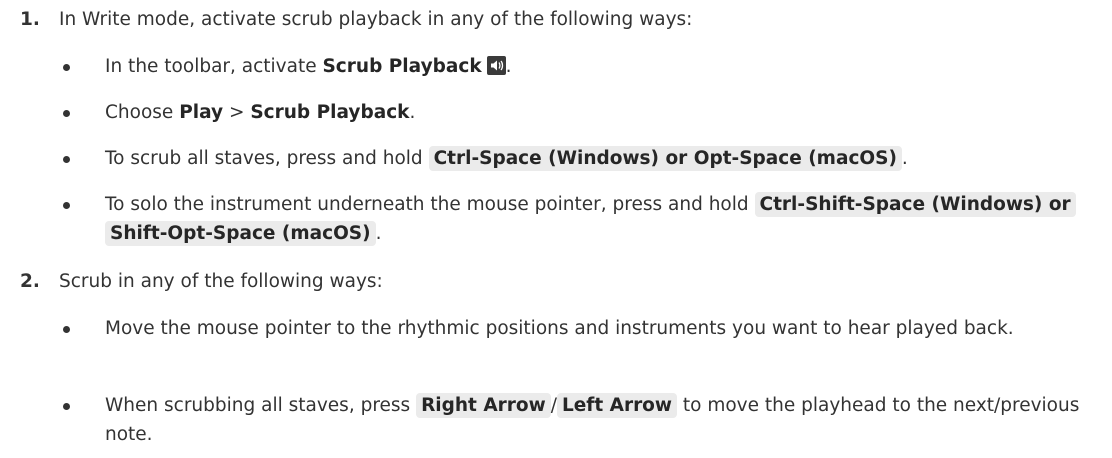 Image resolution: width=1112 pixels, height=458 pixels. Describe the element at coordinates (402, 66) in the screenshot. I see `ui-label: Scrub Playback` at that location.